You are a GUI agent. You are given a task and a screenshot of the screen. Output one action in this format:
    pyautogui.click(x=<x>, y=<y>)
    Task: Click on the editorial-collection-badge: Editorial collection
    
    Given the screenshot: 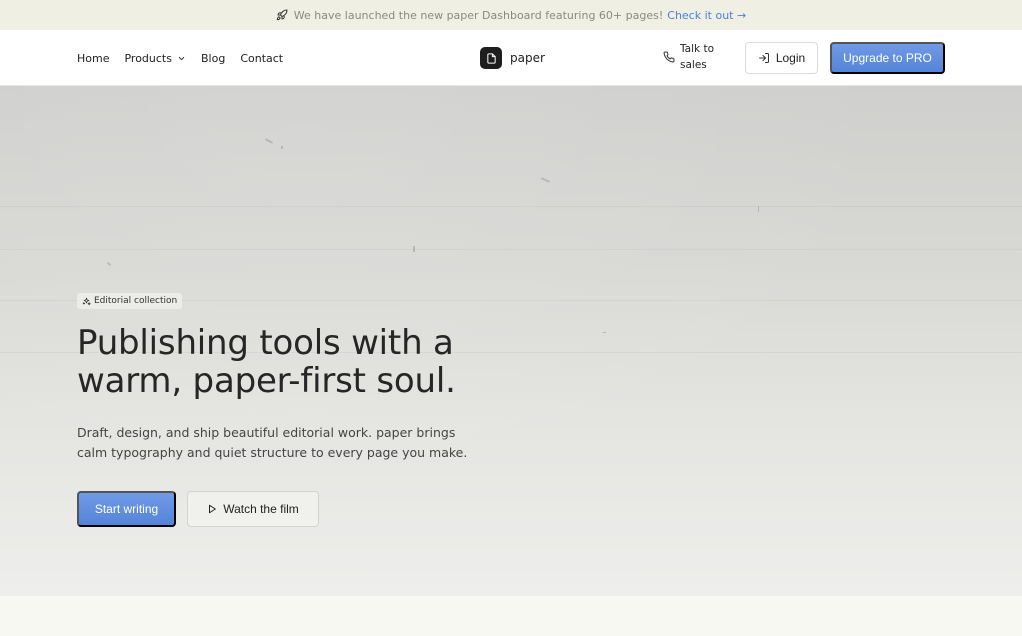 What is the action you would take?
    pyautogui.click(x=130, y=301)
    